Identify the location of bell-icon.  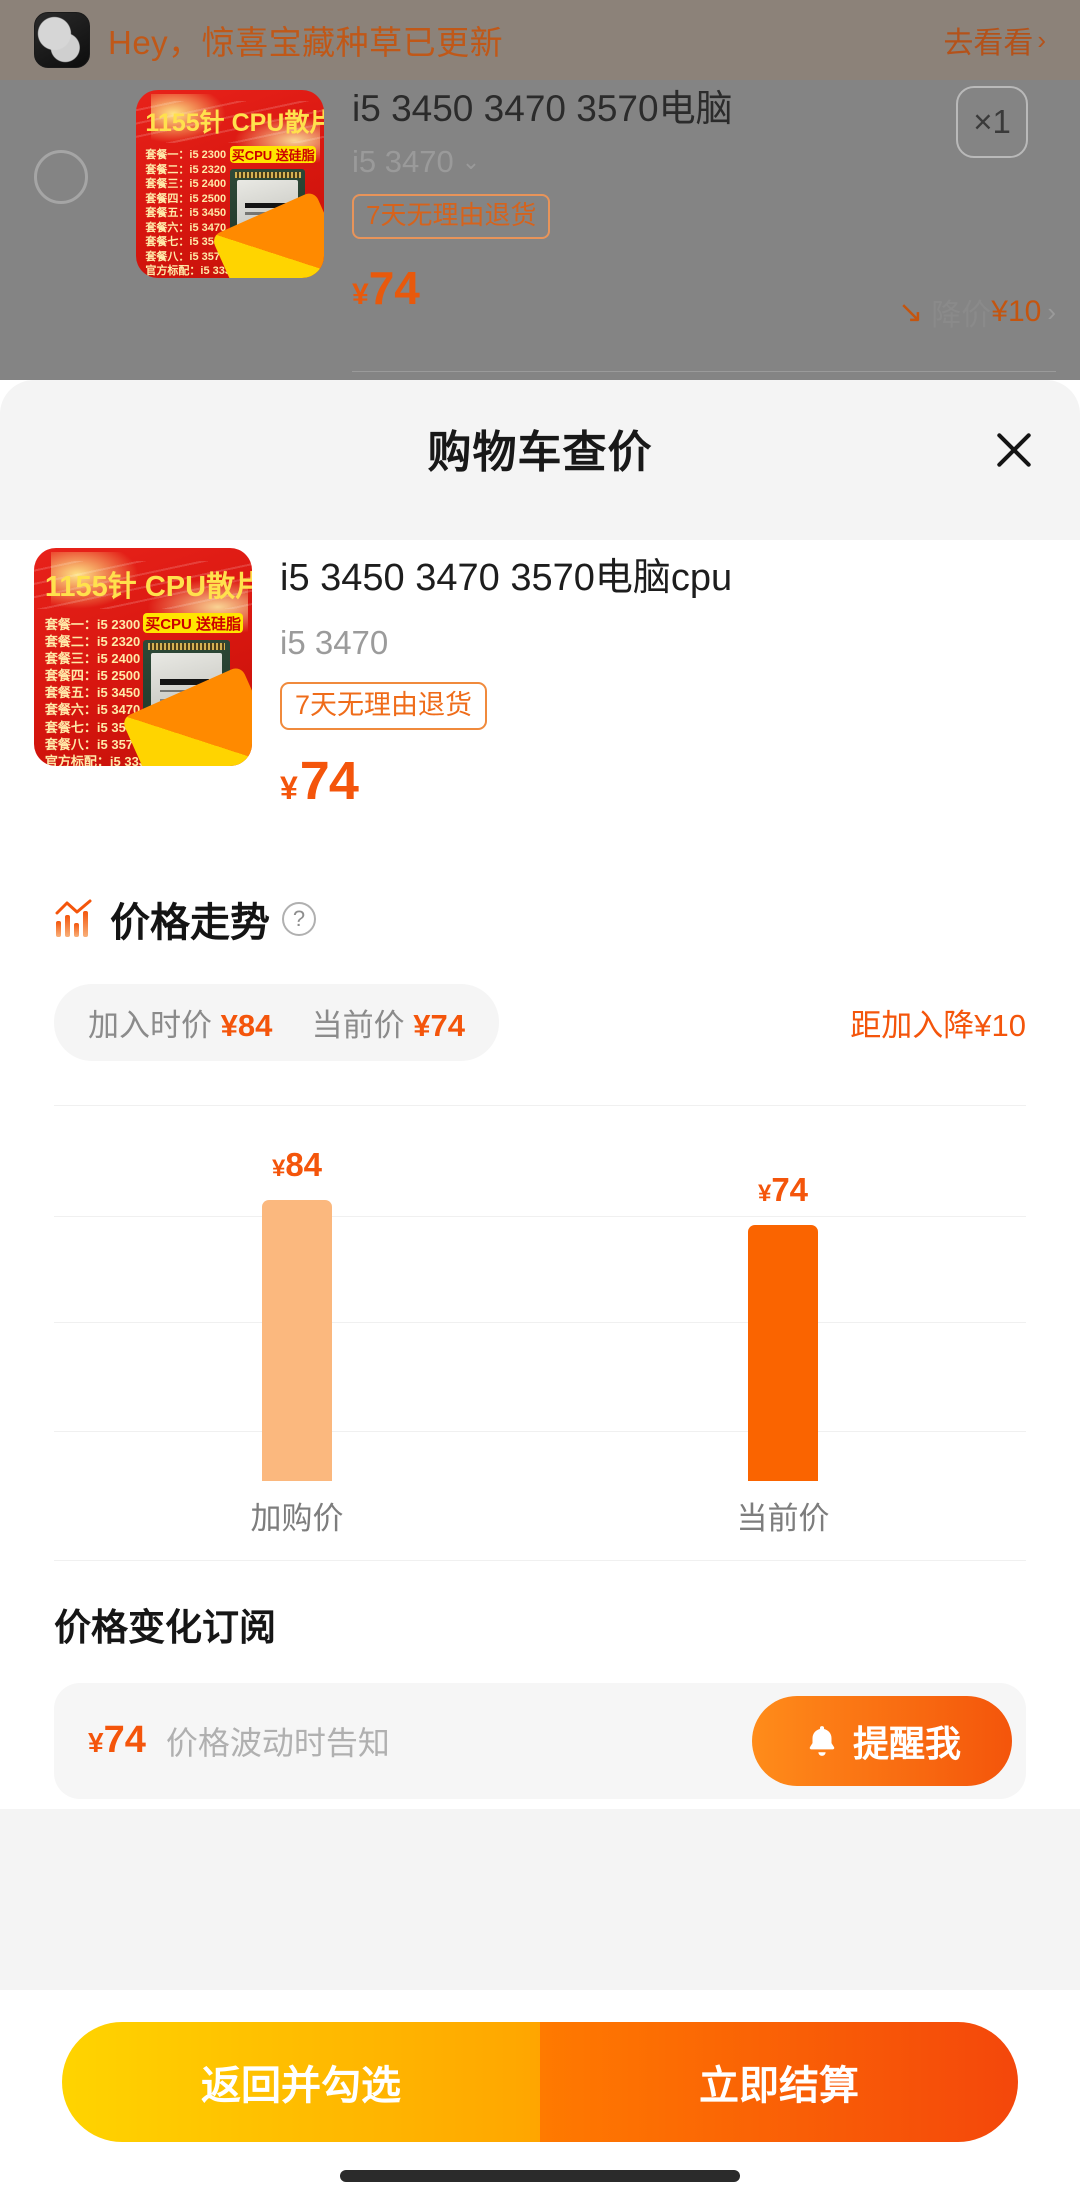
(822, 1741).